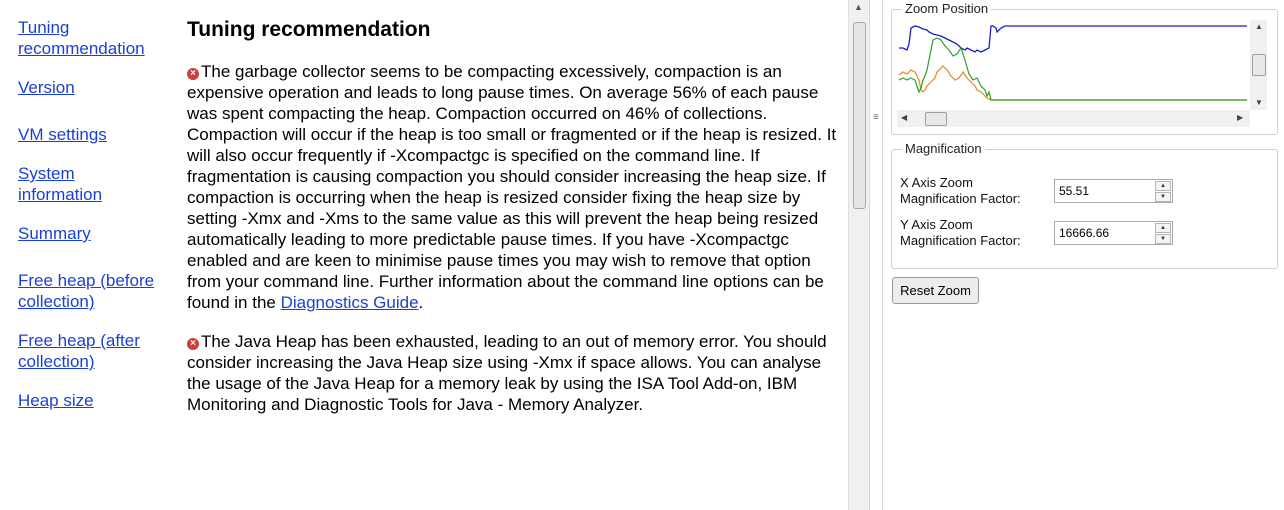 The height and width of the screenshot is (510, 1284). Describe the element at coordinates (100, 291) in the screenshot. I see `nav-link-free-heap-before: Free heap (before collection)` at that location.